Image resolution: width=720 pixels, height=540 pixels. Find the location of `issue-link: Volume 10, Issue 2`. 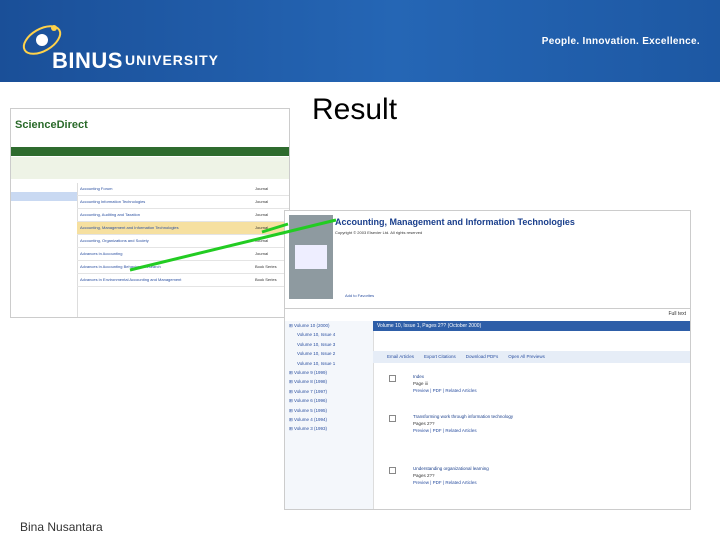

issue-link: Volume 10, Issue 2 is located at coordinates (329, 353).